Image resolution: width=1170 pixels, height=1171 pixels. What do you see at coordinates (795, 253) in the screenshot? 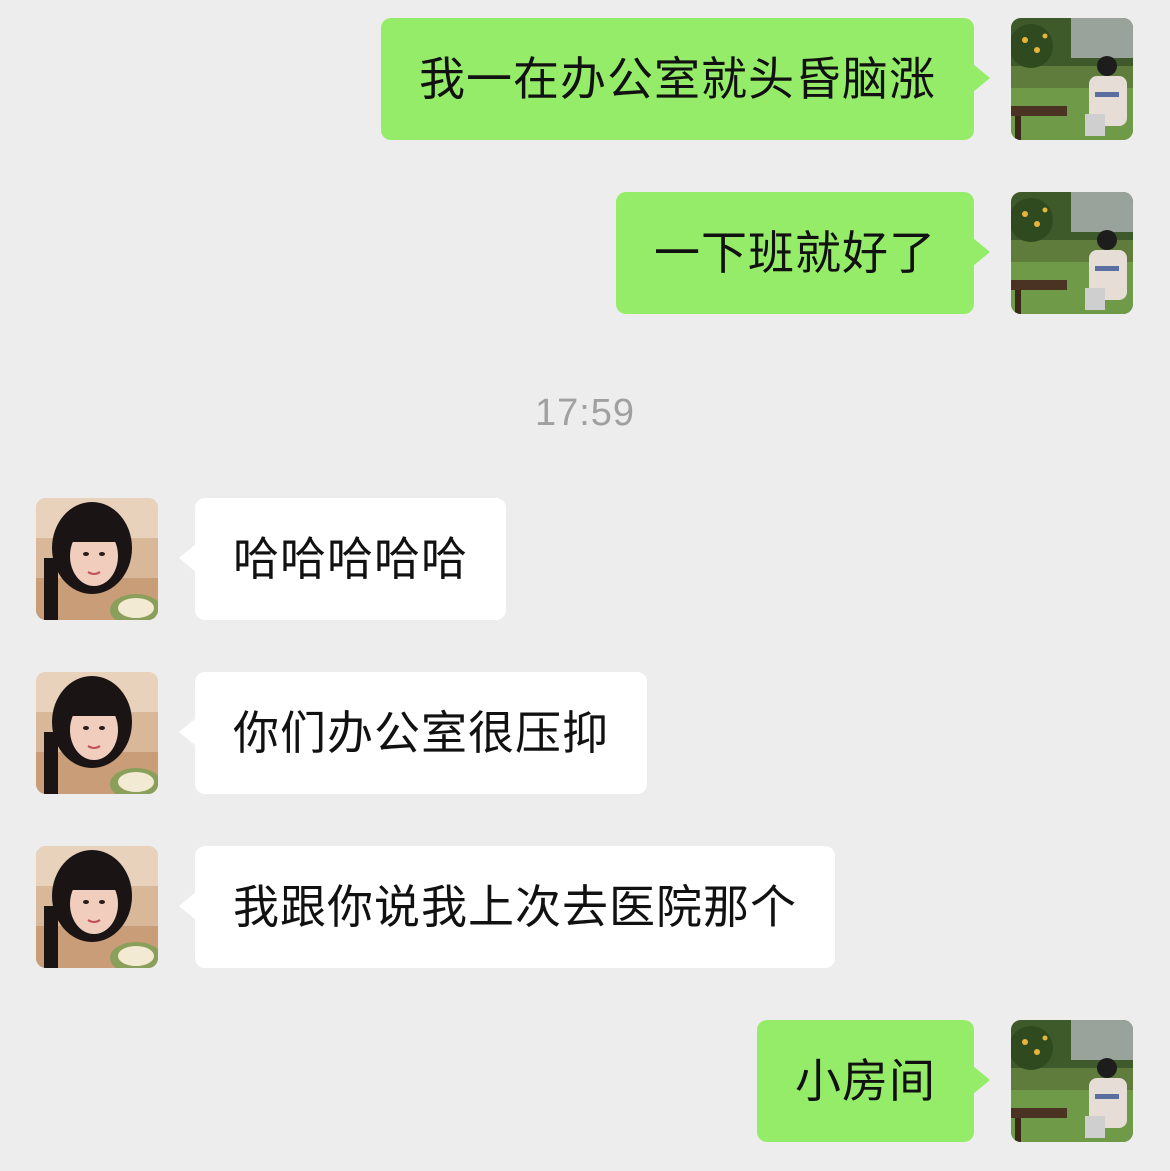
I see `message-text: 一下班就好了` at bounding box center [795, 253].